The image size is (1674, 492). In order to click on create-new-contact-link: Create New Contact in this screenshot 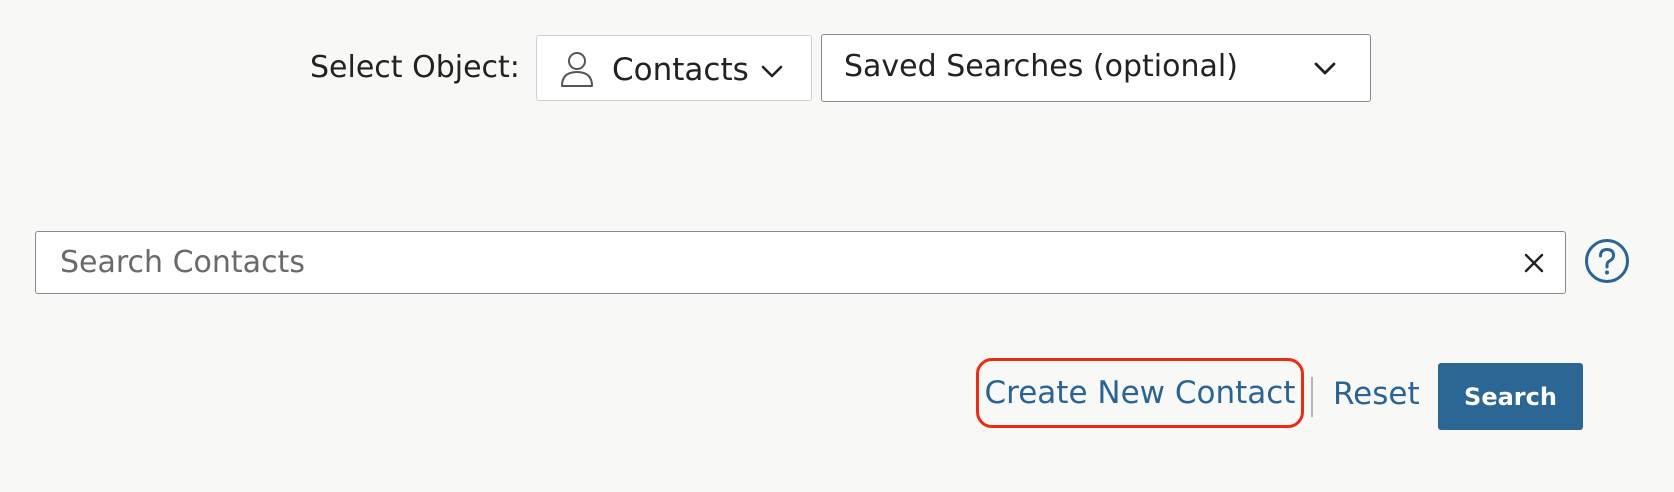, I will do `click(1140, 393)`.